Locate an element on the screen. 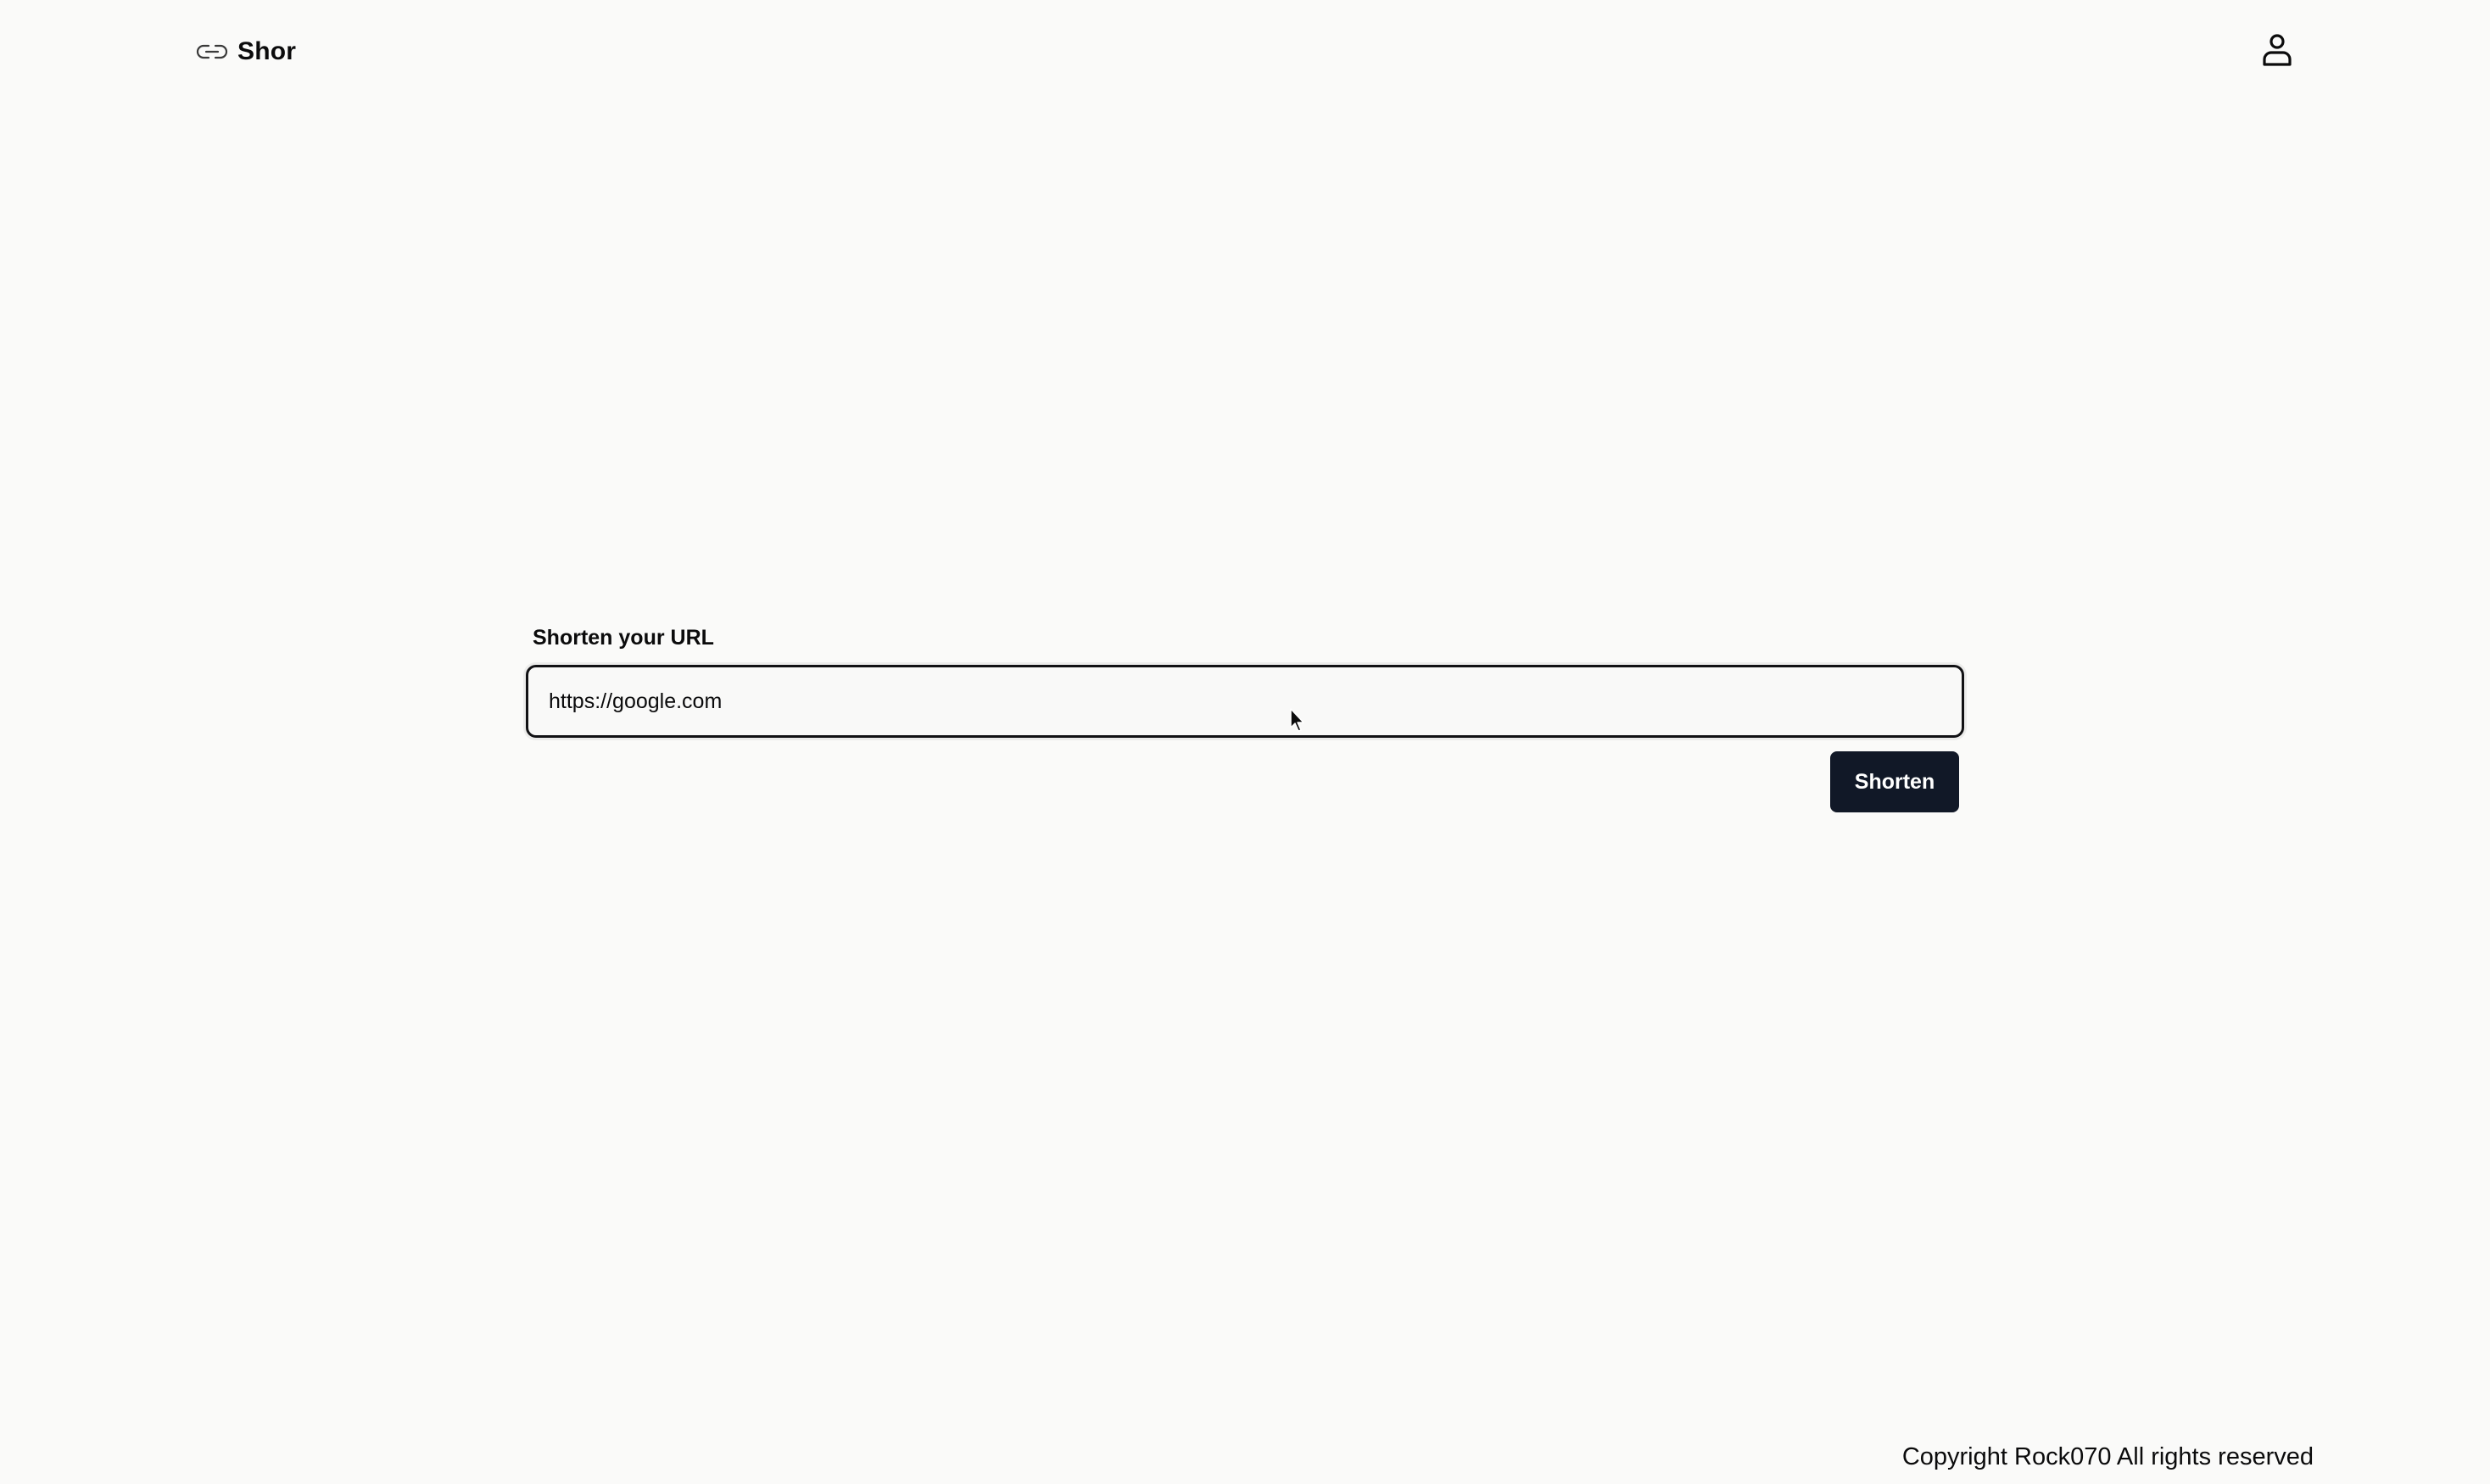 The width and height of the screenshot is (2490, 1484). url-input is located at coordinates (1245, 701).